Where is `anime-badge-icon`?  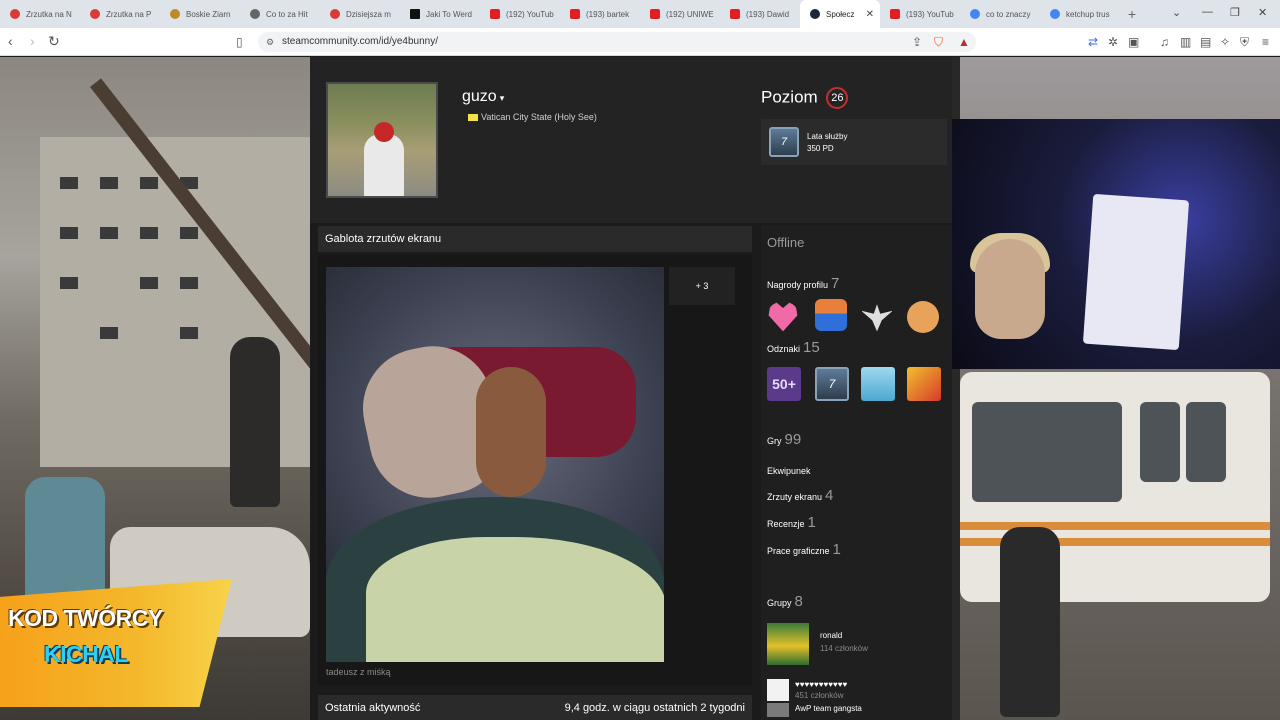
anime-badge-icon is located at coordinates (878, 384).